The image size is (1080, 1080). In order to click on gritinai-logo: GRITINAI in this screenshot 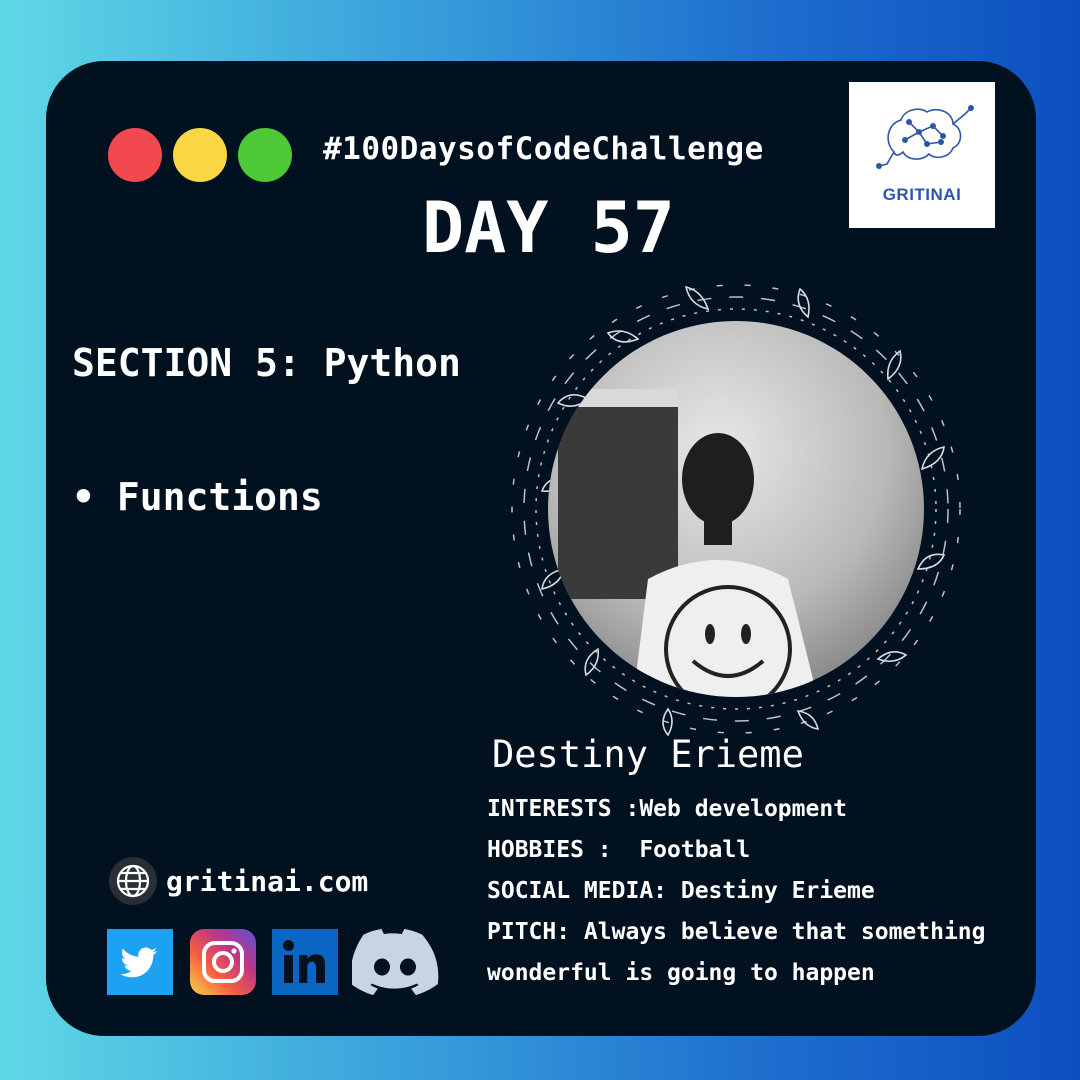, I will do `click(922, 155)`.